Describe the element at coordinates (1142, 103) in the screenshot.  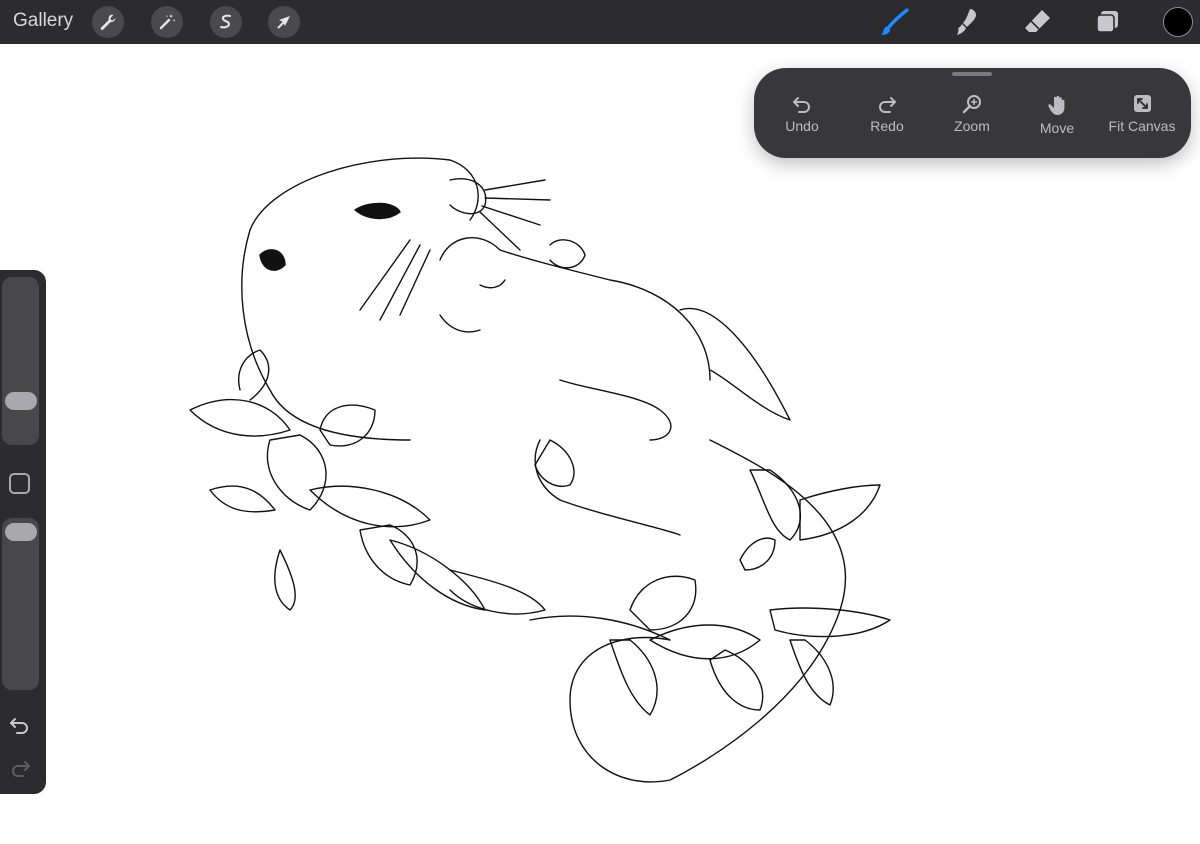
I see `fit-canvas-icon` at that location.